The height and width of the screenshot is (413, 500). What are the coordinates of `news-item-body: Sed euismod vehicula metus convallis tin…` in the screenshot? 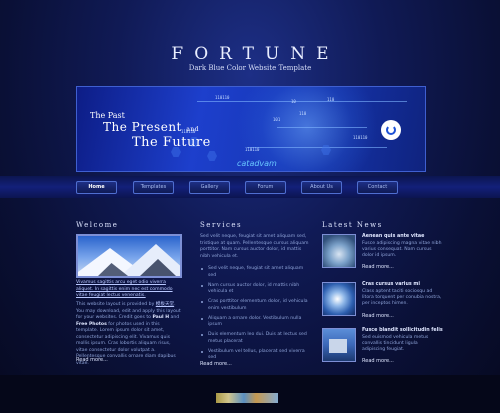 It's located at (395, 343).